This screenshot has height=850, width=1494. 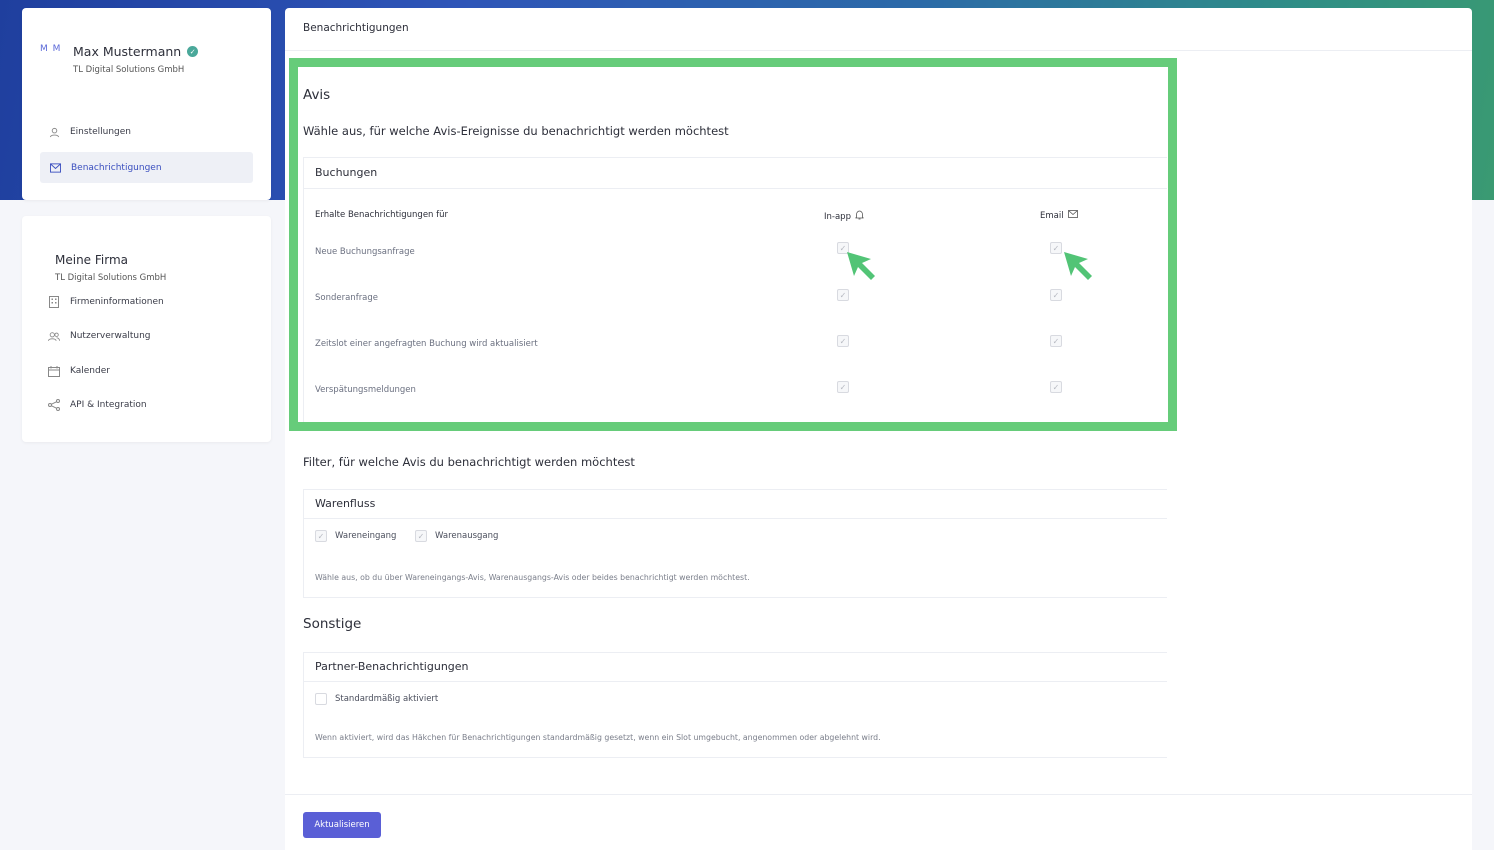 I want to click on sidebar-item-label: Benachrichtigungen, so click(x=116, y=167).